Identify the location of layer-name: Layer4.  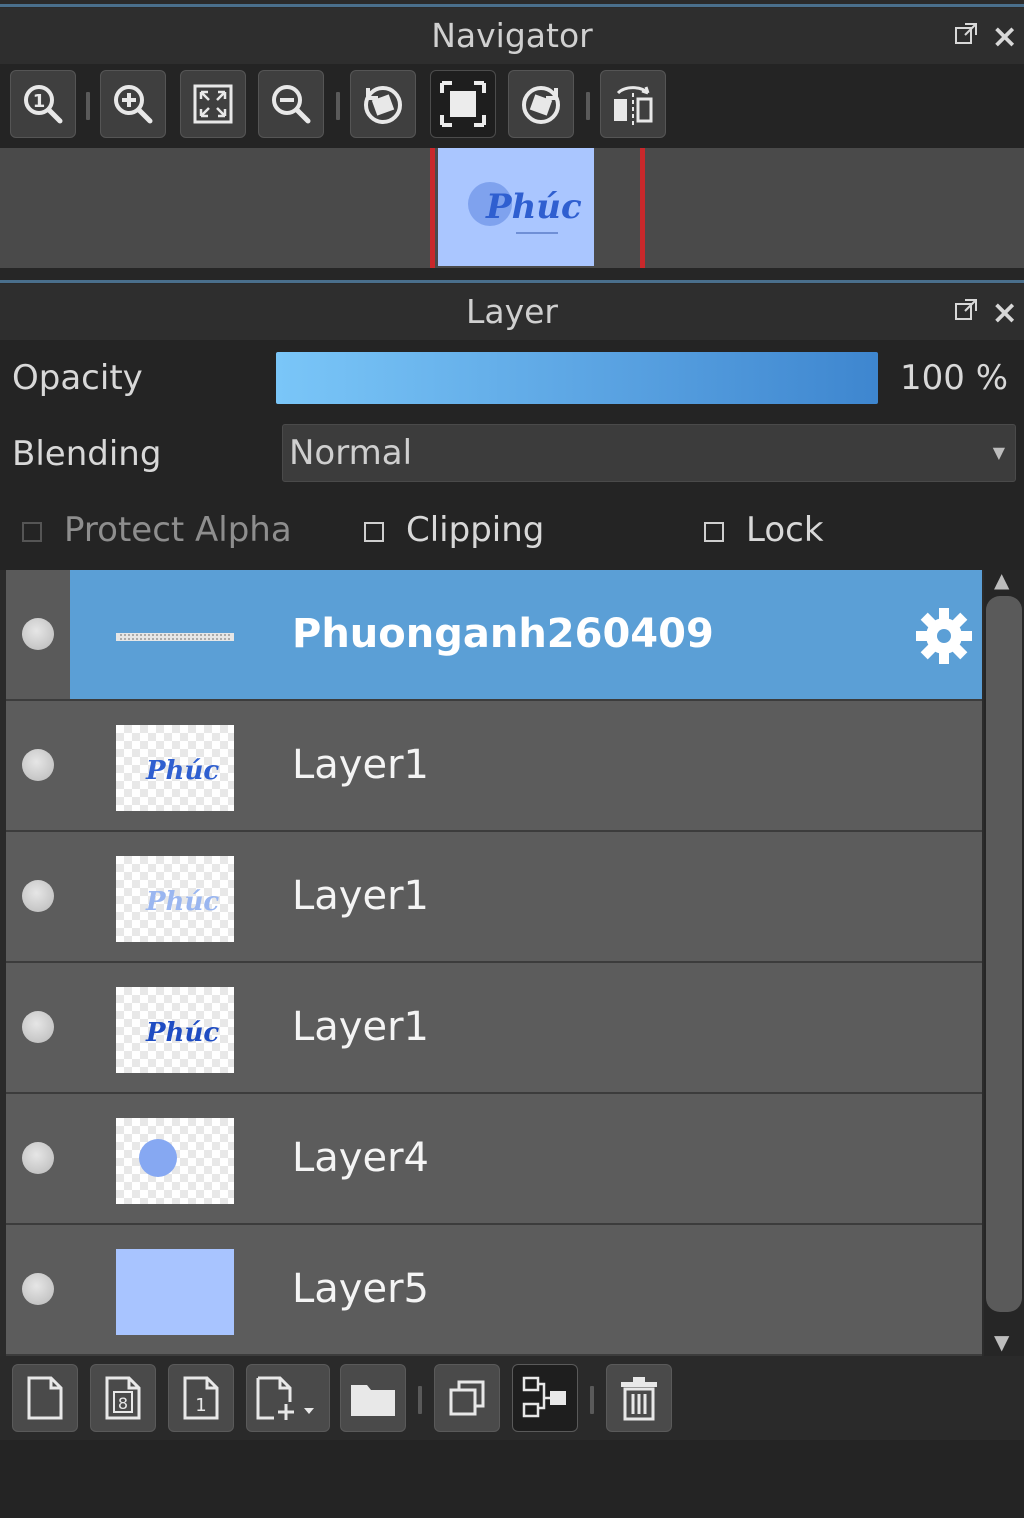
(360, 1158).